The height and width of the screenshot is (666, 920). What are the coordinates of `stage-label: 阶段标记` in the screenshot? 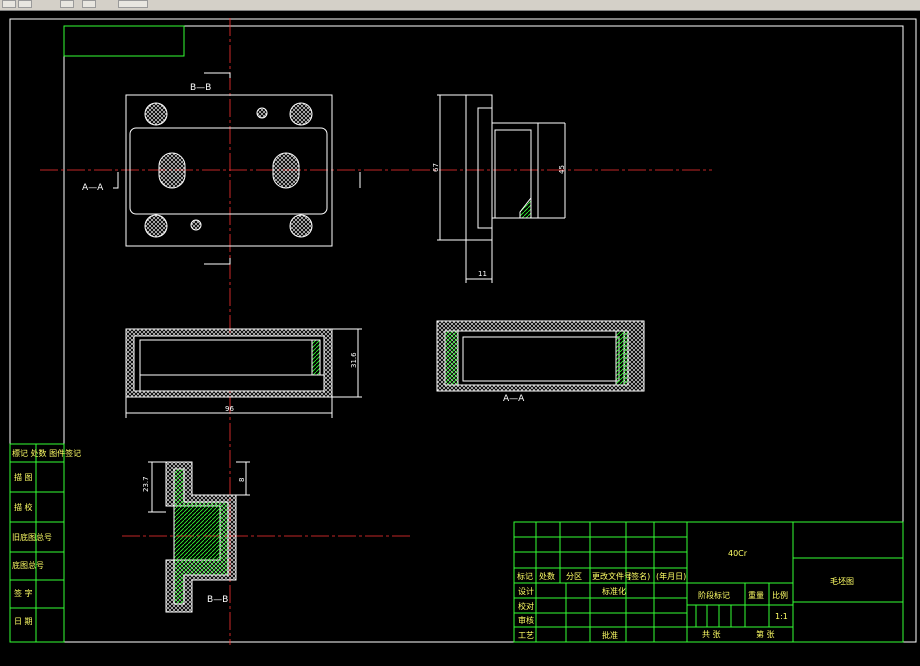 It's located at (714, 595).